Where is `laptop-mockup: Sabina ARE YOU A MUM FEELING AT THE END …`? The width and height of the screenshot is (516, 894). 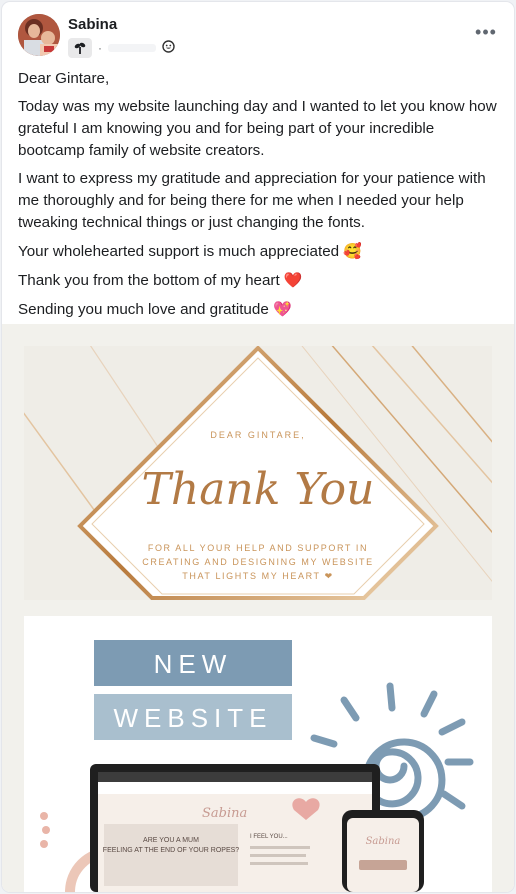 laptop-mockup: Sabina ARE YOU A MUM FEELING AT THE END … is located at coordinates (235, 828).